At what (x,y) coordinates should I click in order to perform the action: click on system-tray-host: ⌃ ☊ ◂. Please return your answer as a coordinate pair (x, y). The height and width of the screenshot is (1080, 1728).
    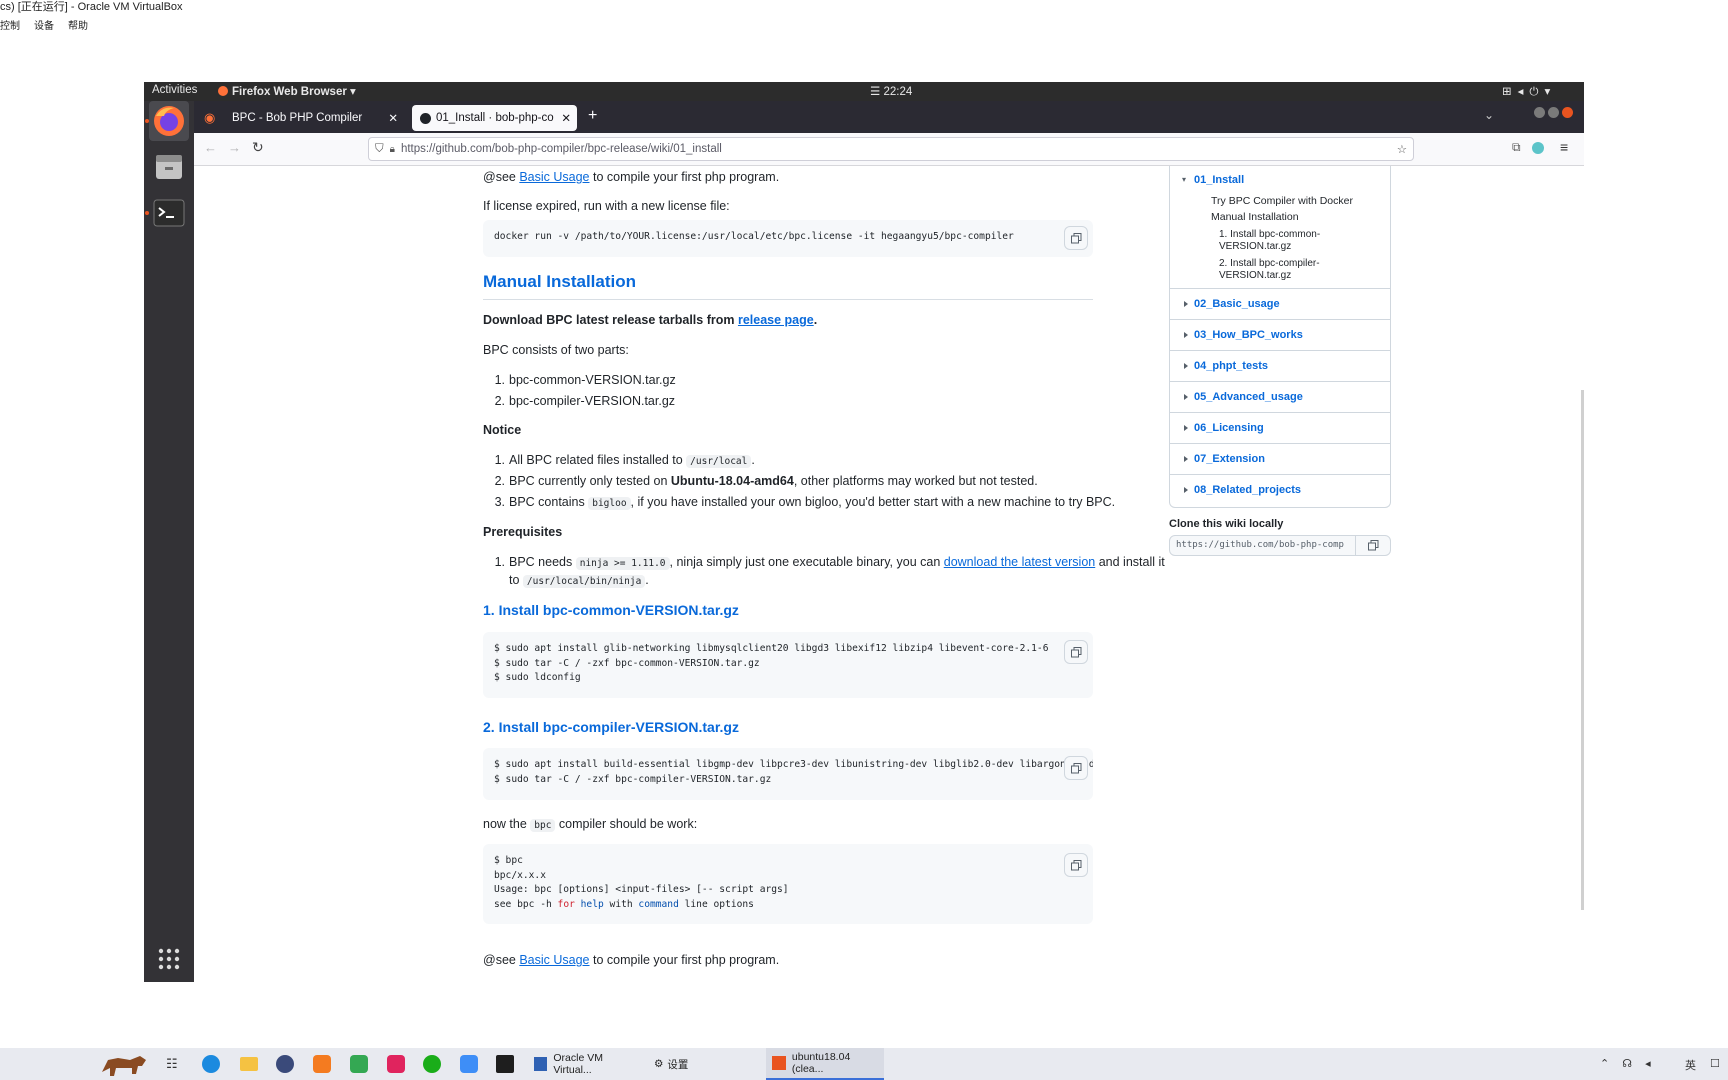
    Looking at the image, I should click on (1628, 1063).